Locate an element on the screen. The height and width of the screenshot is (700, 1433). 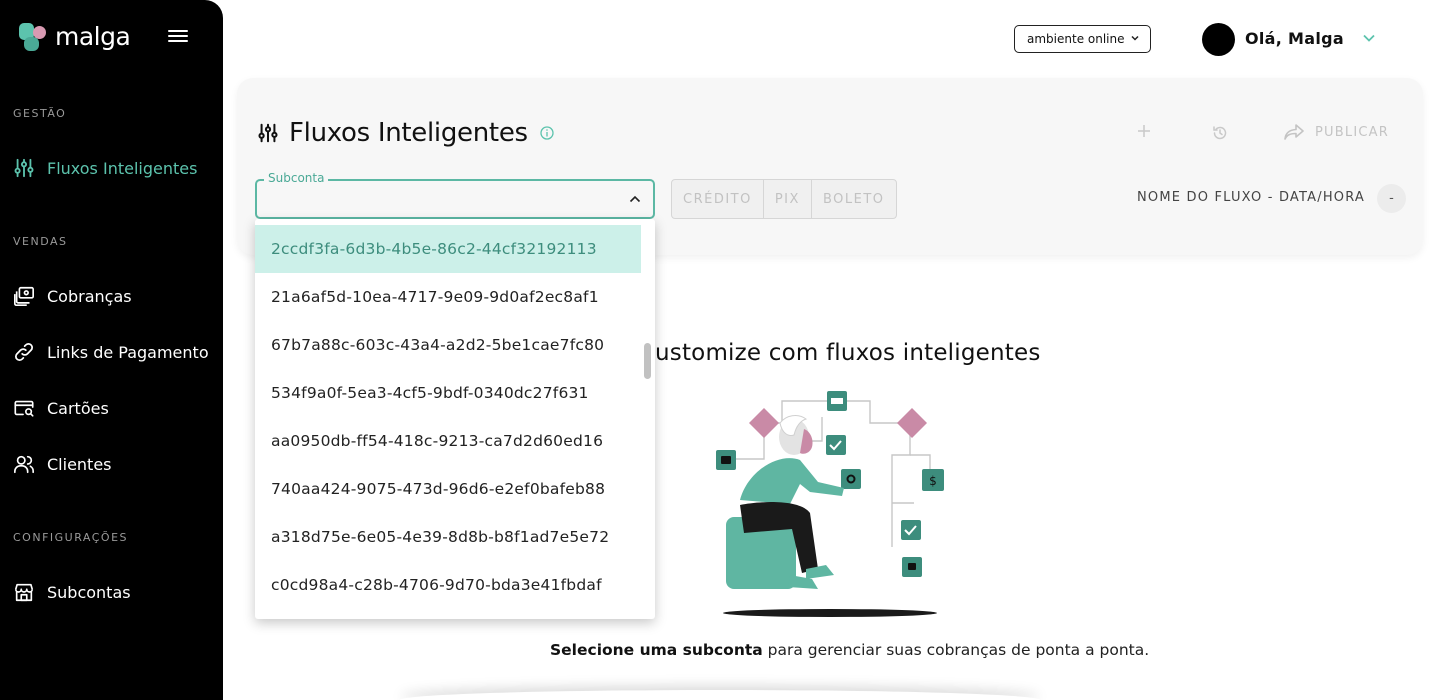
environment-value: ambiente online is located at coordinates (1076, 39).